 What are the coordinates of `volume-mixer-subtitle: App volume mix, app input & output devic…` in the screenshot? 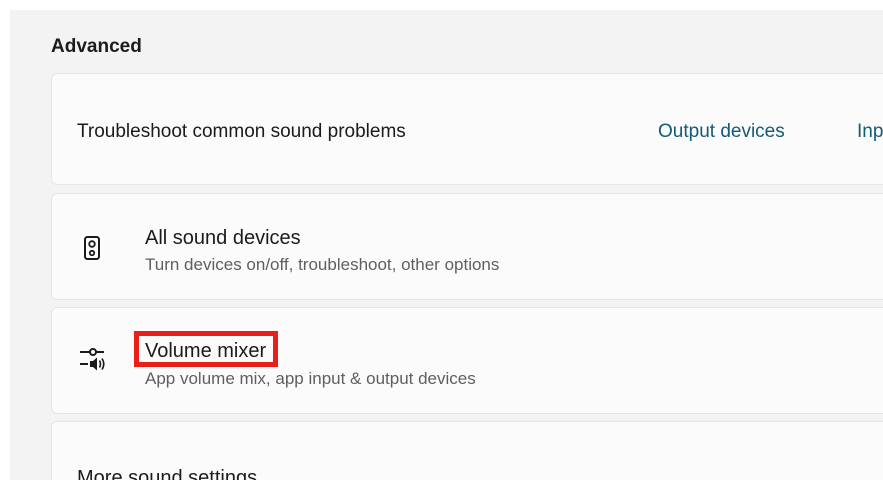 It's located at (310, 378).